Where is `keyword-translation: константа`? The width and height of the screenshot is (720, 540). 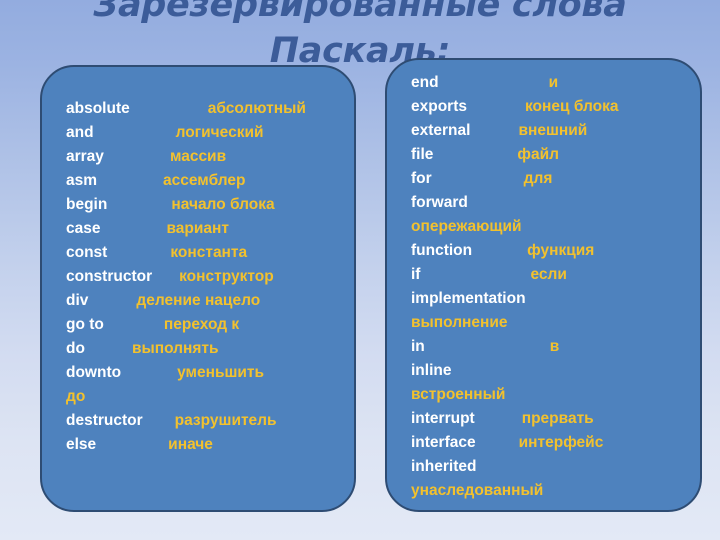
keyword-translation: константа is located at coordinates (209, 252).